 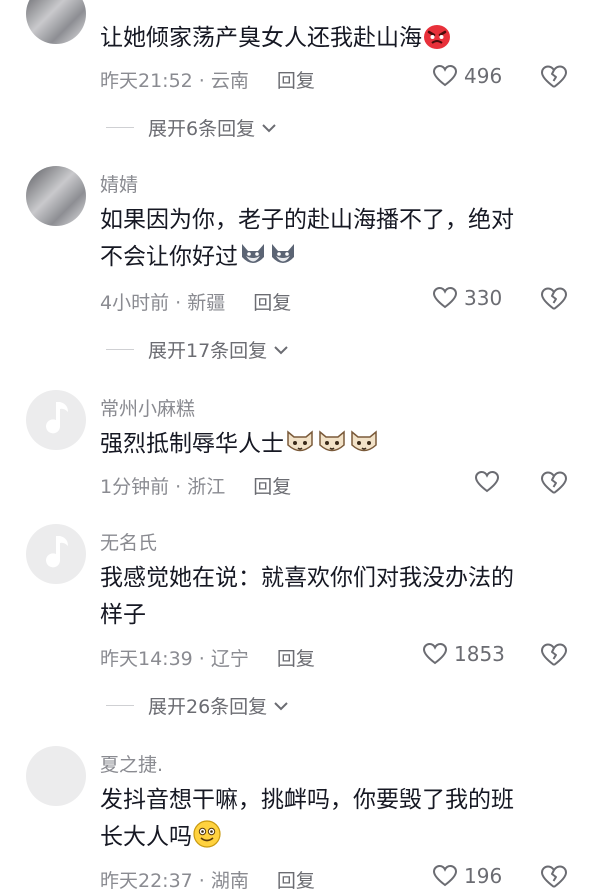 I want to click on username: 无名氏, so click(x=128, y=541).